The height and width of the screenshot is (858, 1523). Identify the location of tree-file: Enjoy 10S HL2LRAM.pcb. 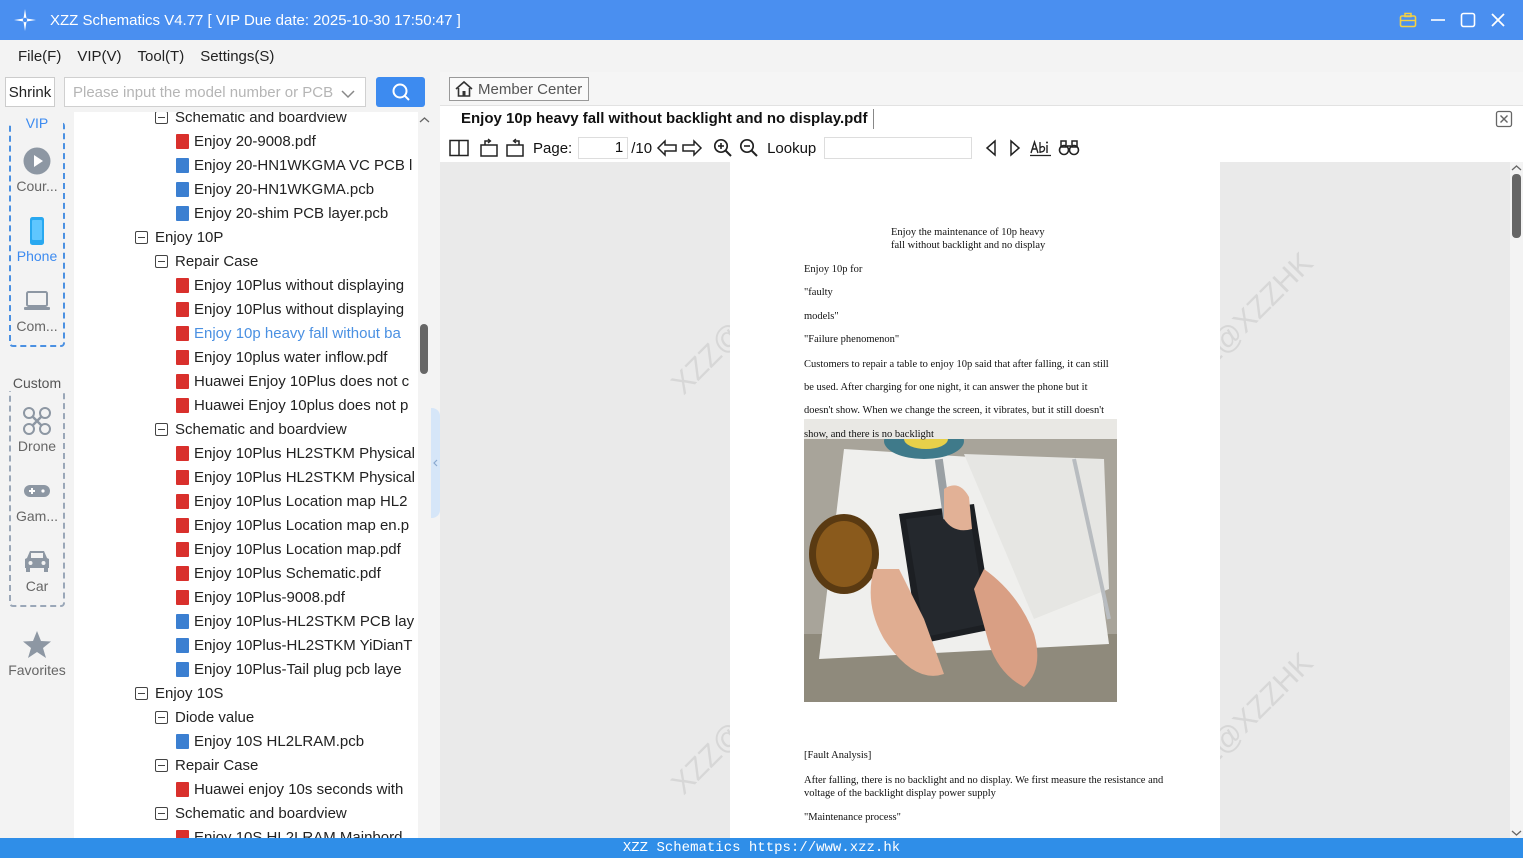
(270, 741).